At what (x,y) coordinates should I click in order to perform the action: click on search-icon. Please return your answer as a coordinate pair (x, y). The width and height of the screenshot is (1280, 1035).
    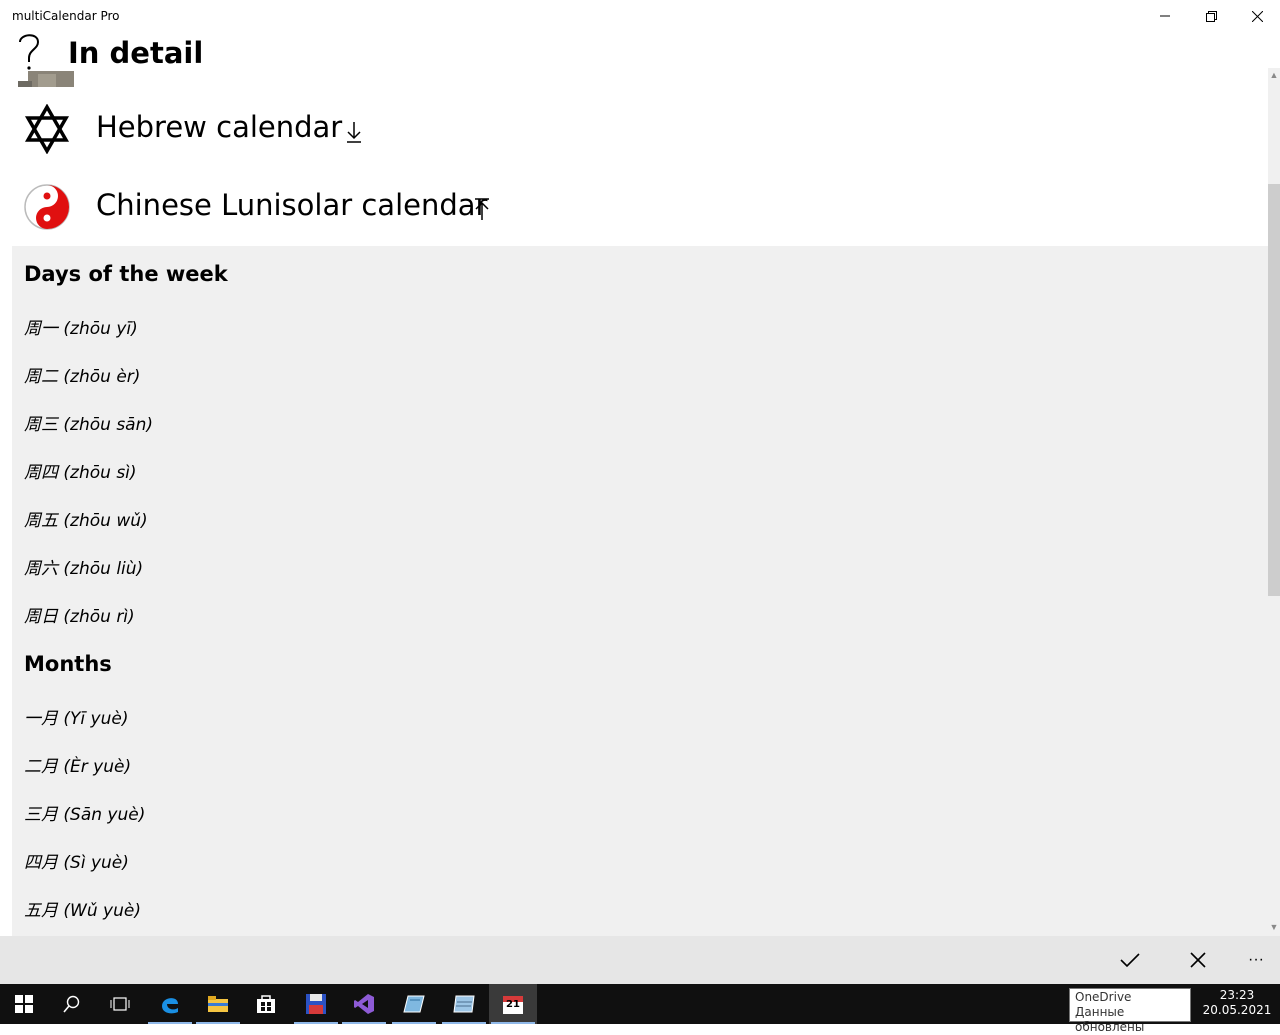
    Looking at the image, I should click on (71, 1004).